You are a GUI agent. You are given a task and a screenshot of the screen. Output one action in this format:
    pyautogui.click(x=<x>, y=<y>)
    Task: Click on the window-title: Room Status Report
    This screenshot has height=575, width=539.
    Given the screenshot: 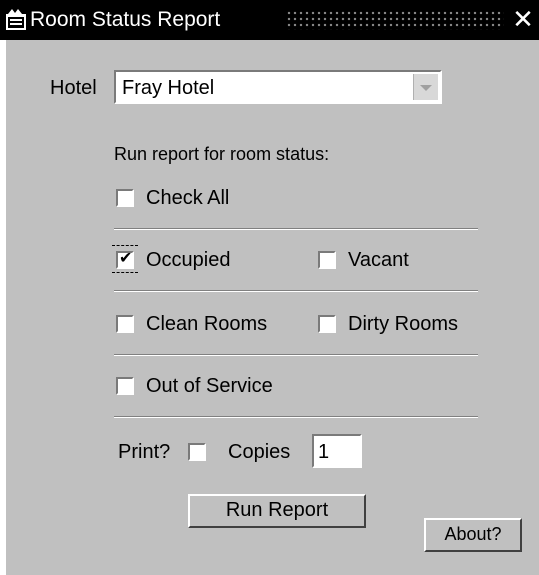 What is the action you would take?
    pyautogui.click(x=125, y=19)
    